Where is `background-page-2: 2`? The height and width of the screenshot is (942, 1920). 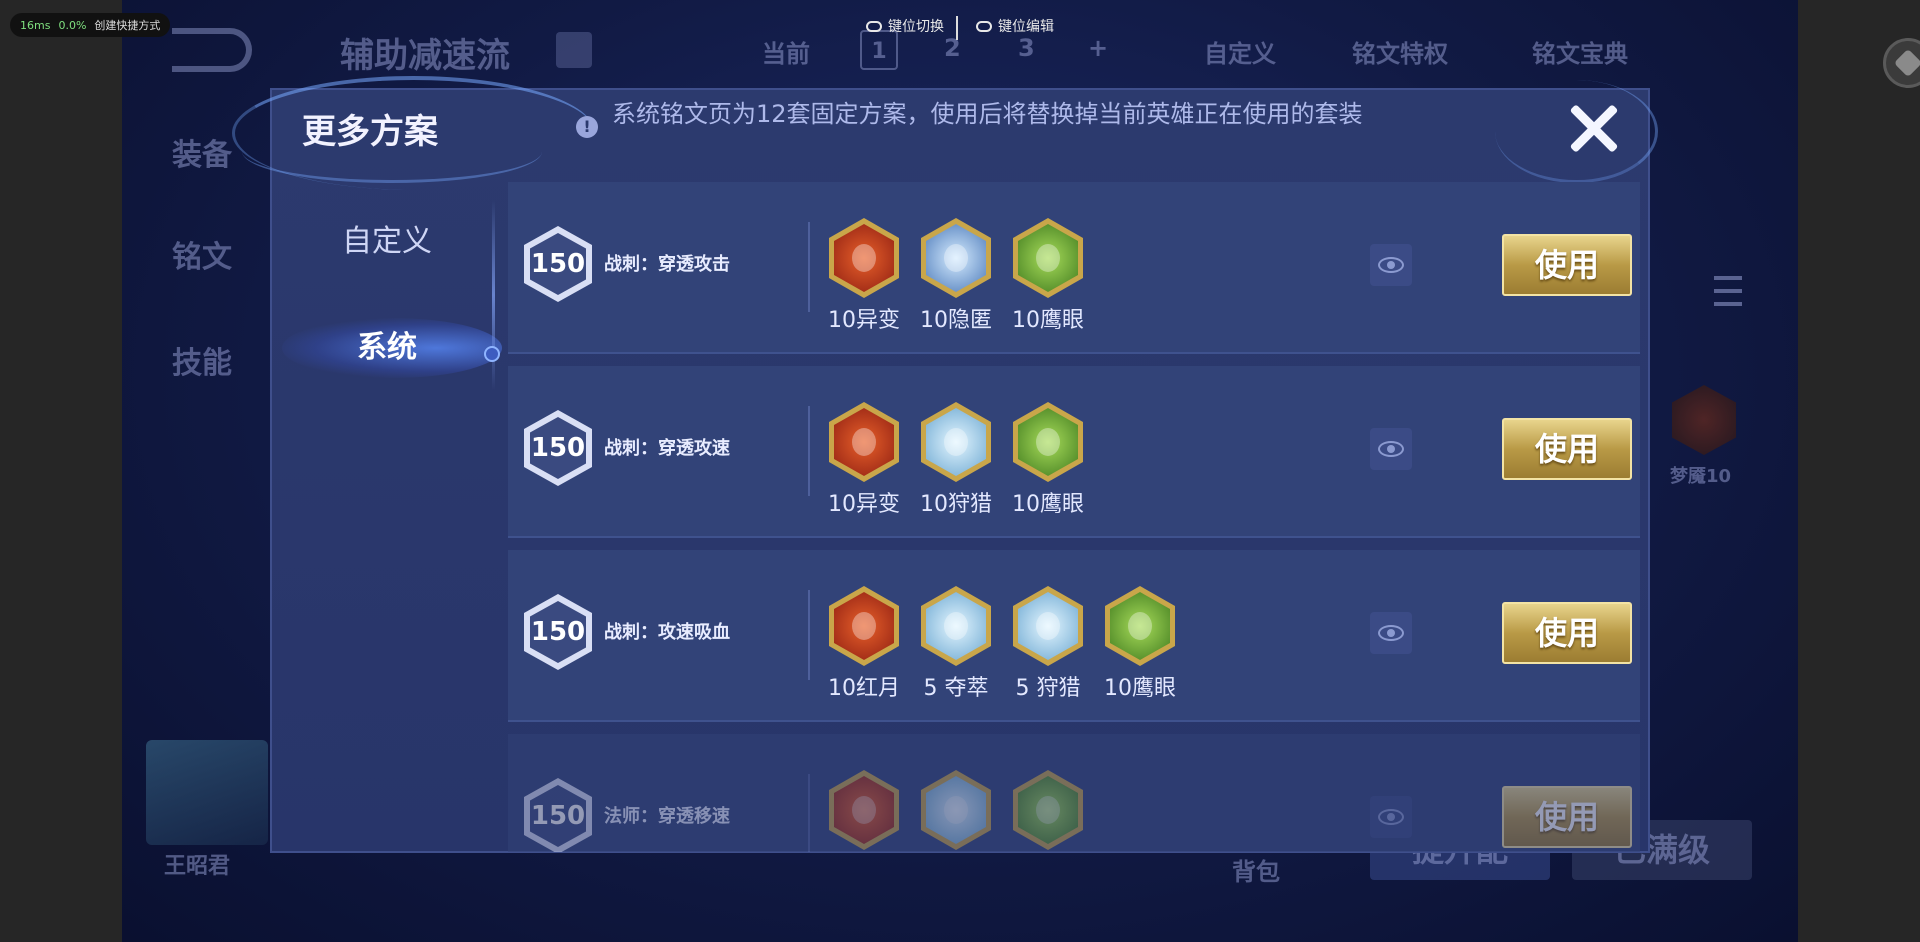 background-page-2: 2 is located at coordinates (952, 48).